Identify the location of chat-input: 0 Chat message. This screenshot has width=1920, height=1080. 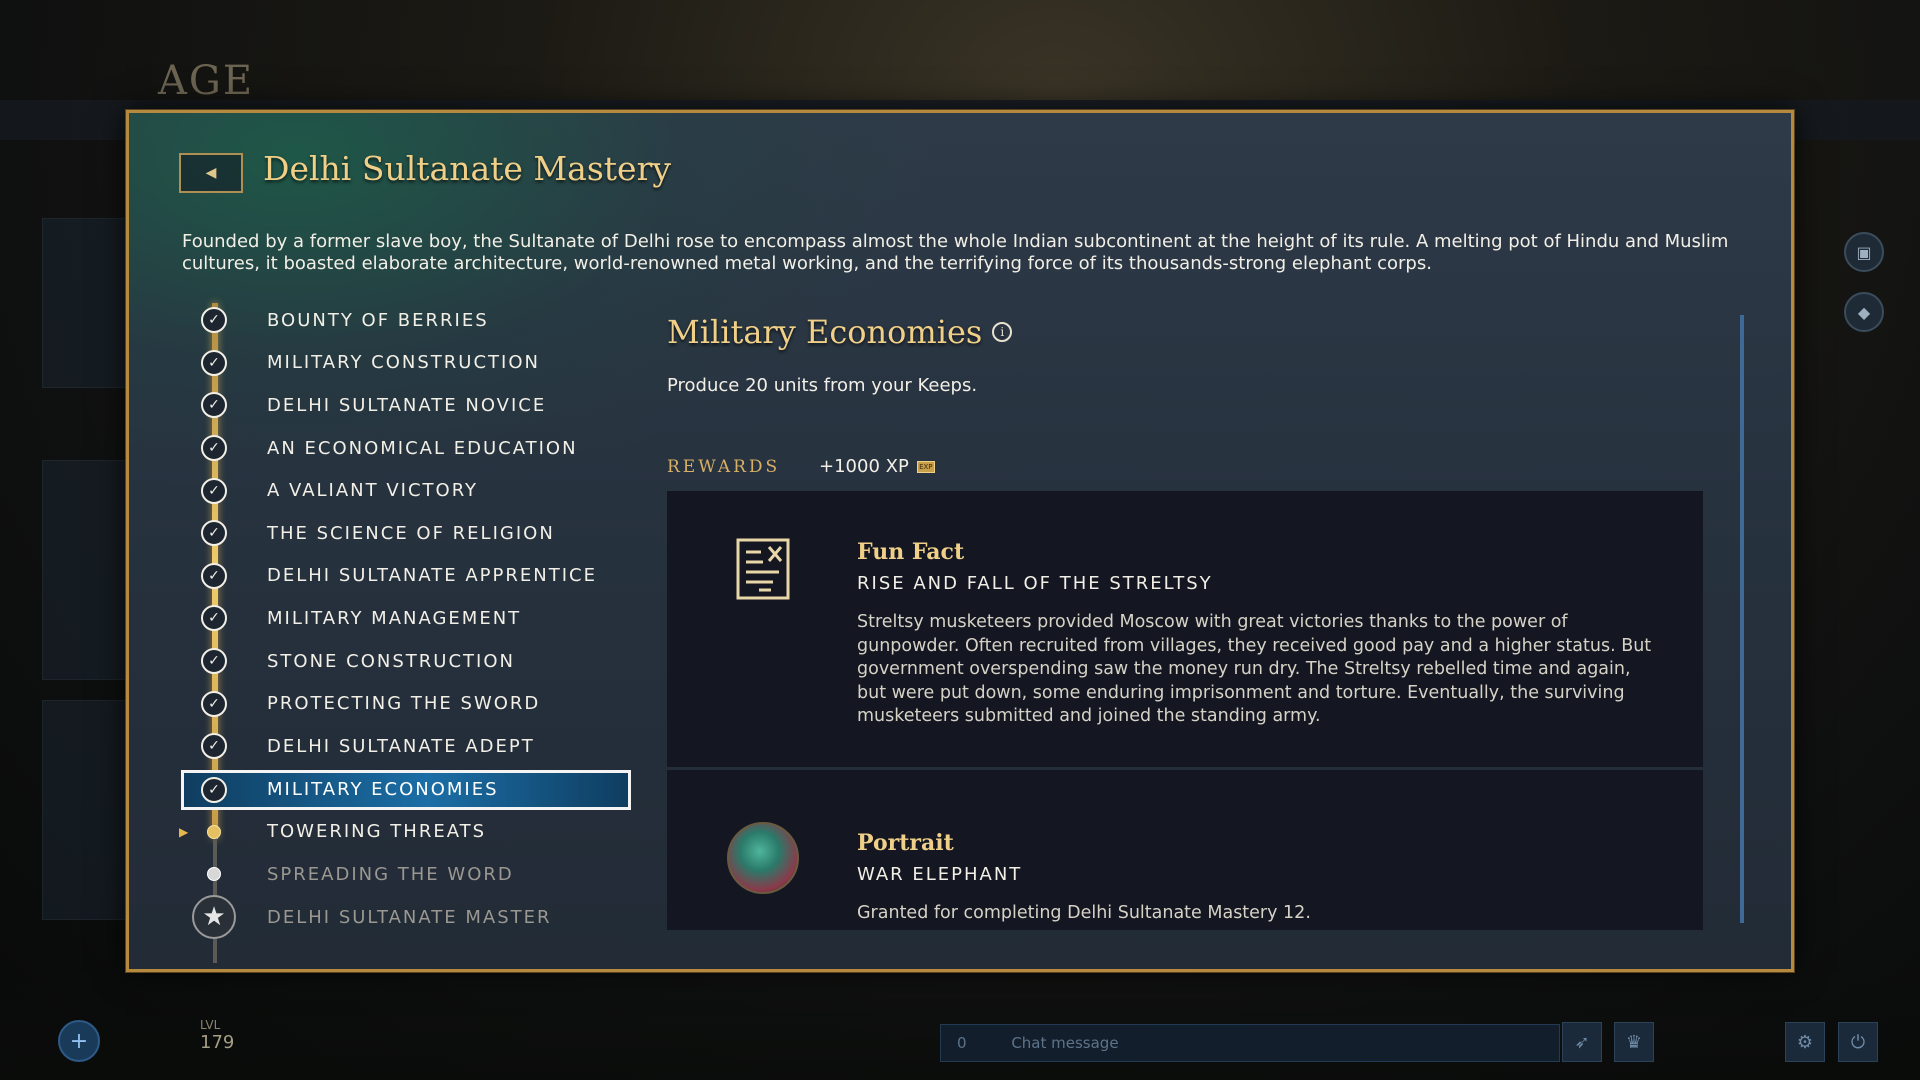
(1250, 1043).